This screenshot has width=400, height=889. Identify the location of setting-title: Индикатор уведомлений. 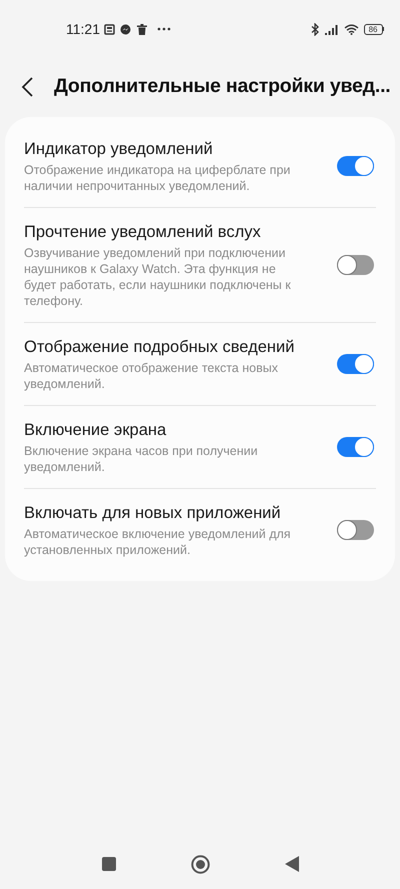
(119, 149).